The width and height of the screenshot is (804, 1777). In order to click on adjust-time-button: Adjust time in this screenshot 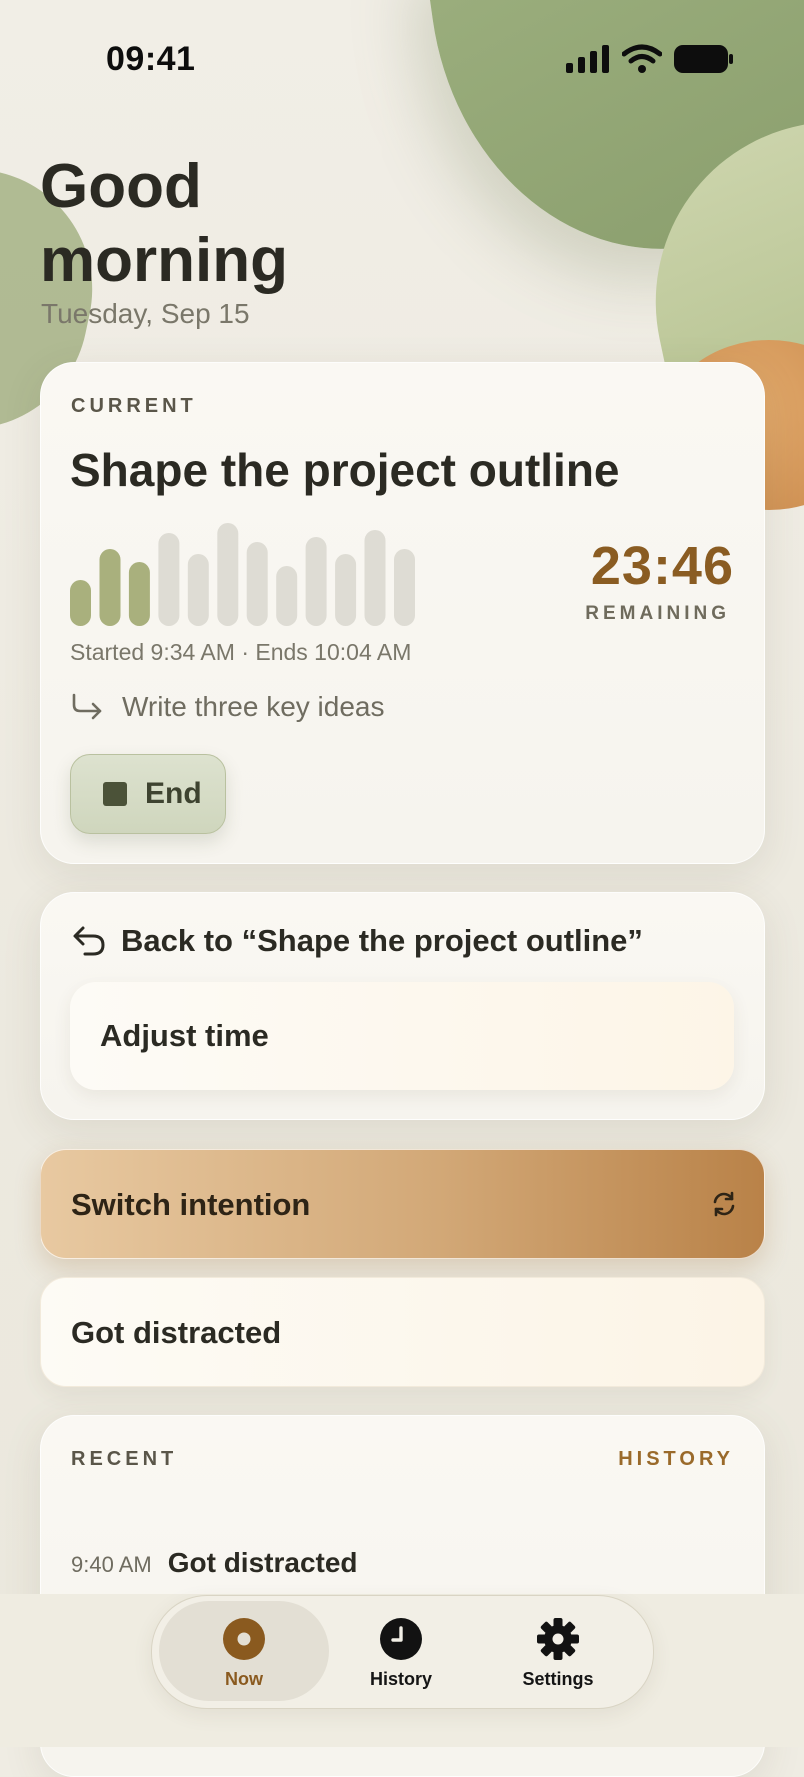, I will do `click(402, 1036)`.